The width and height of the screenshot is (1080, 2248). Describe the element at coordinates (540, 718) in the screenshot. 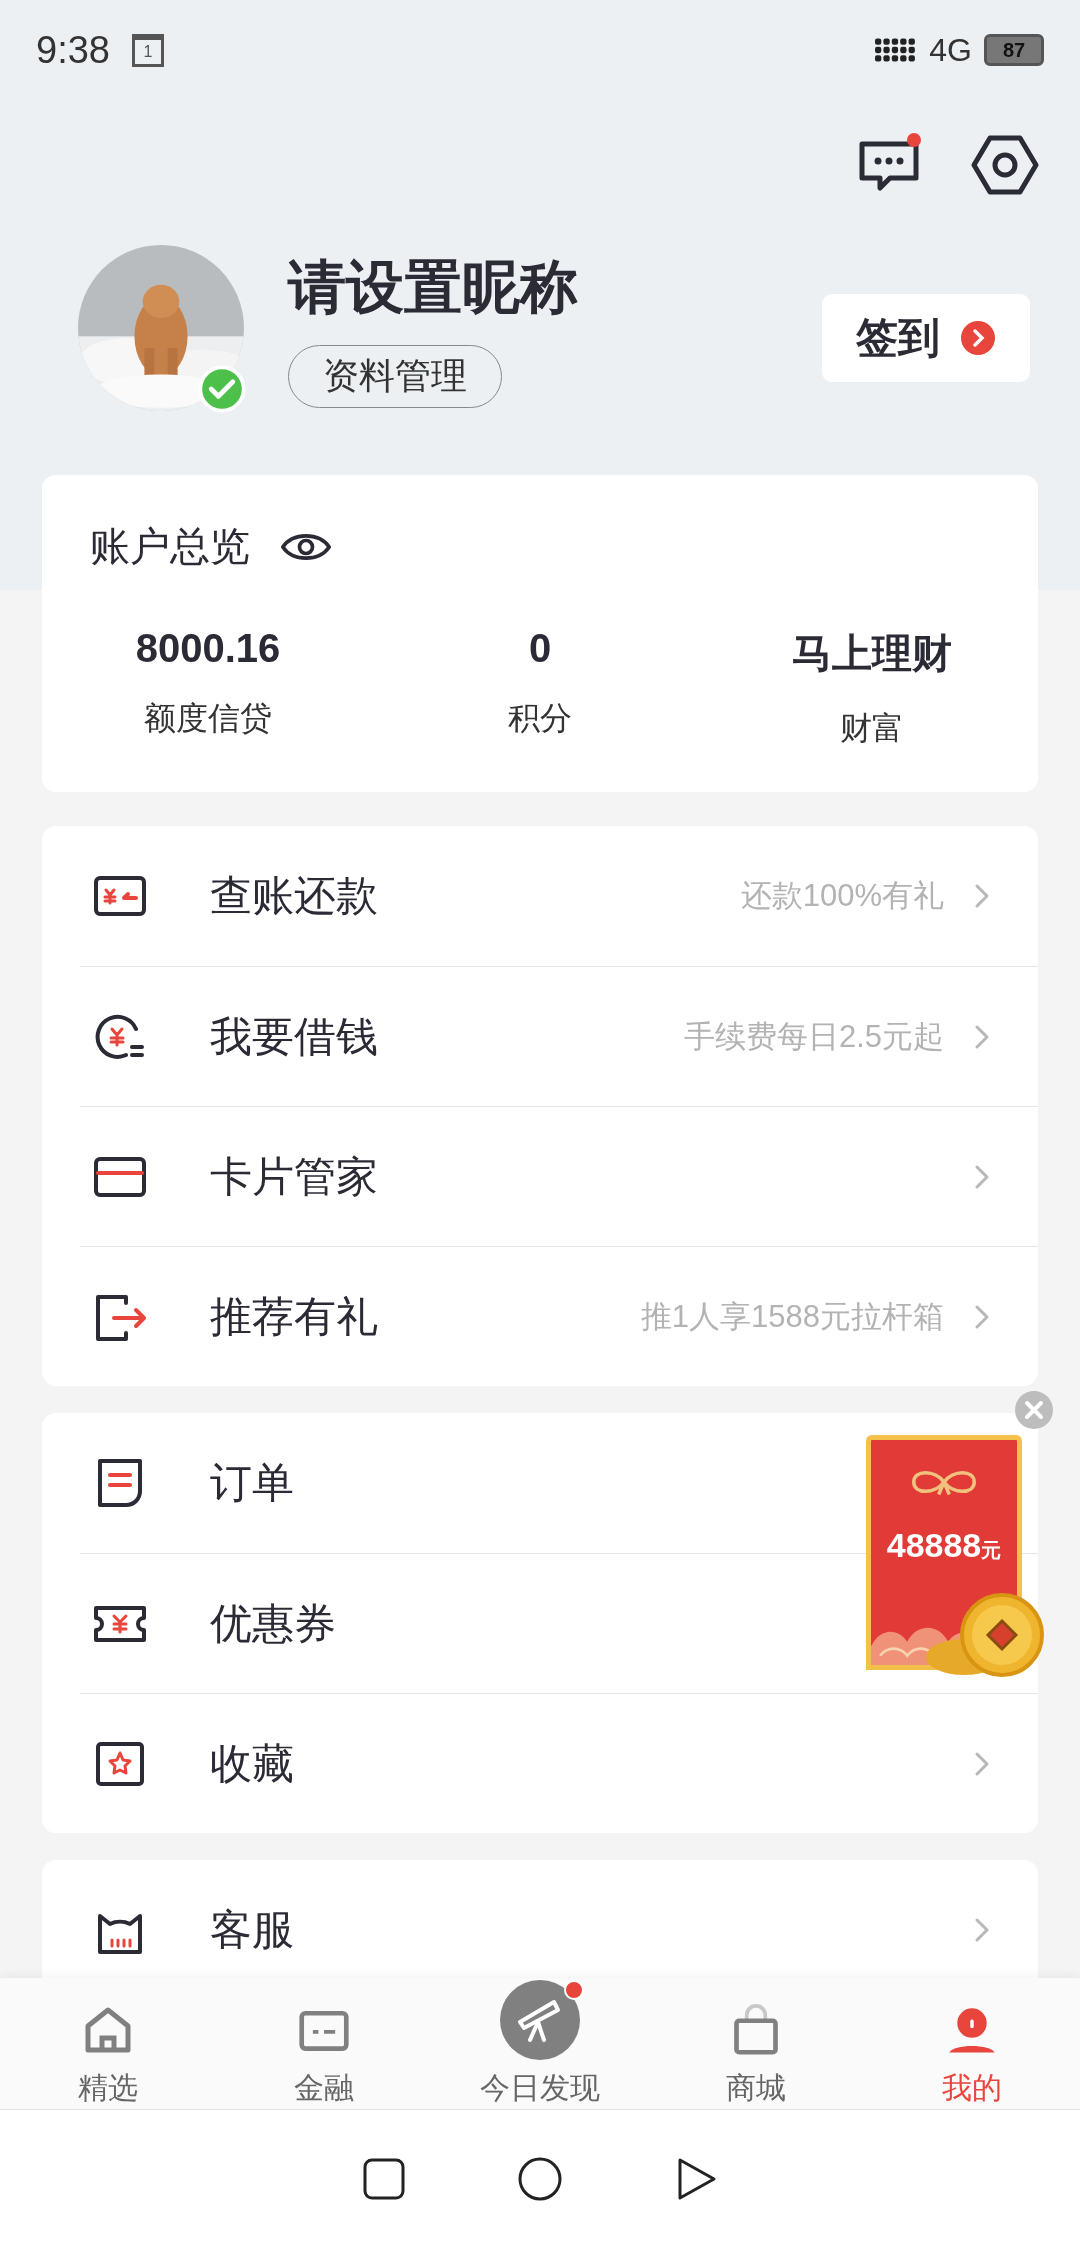

I see `stat-label: 积分` at that location.